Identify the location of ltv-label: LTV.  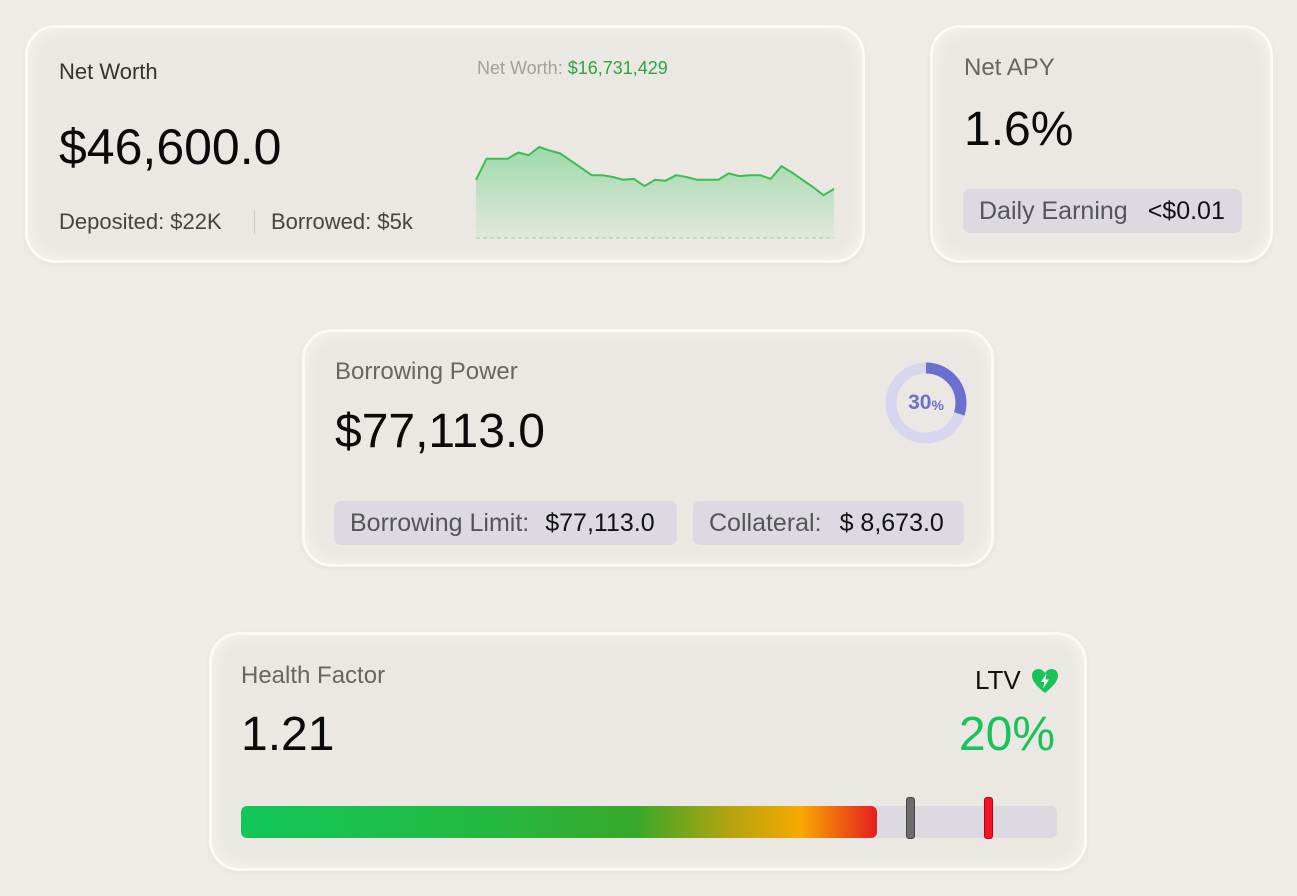
(998, 680).